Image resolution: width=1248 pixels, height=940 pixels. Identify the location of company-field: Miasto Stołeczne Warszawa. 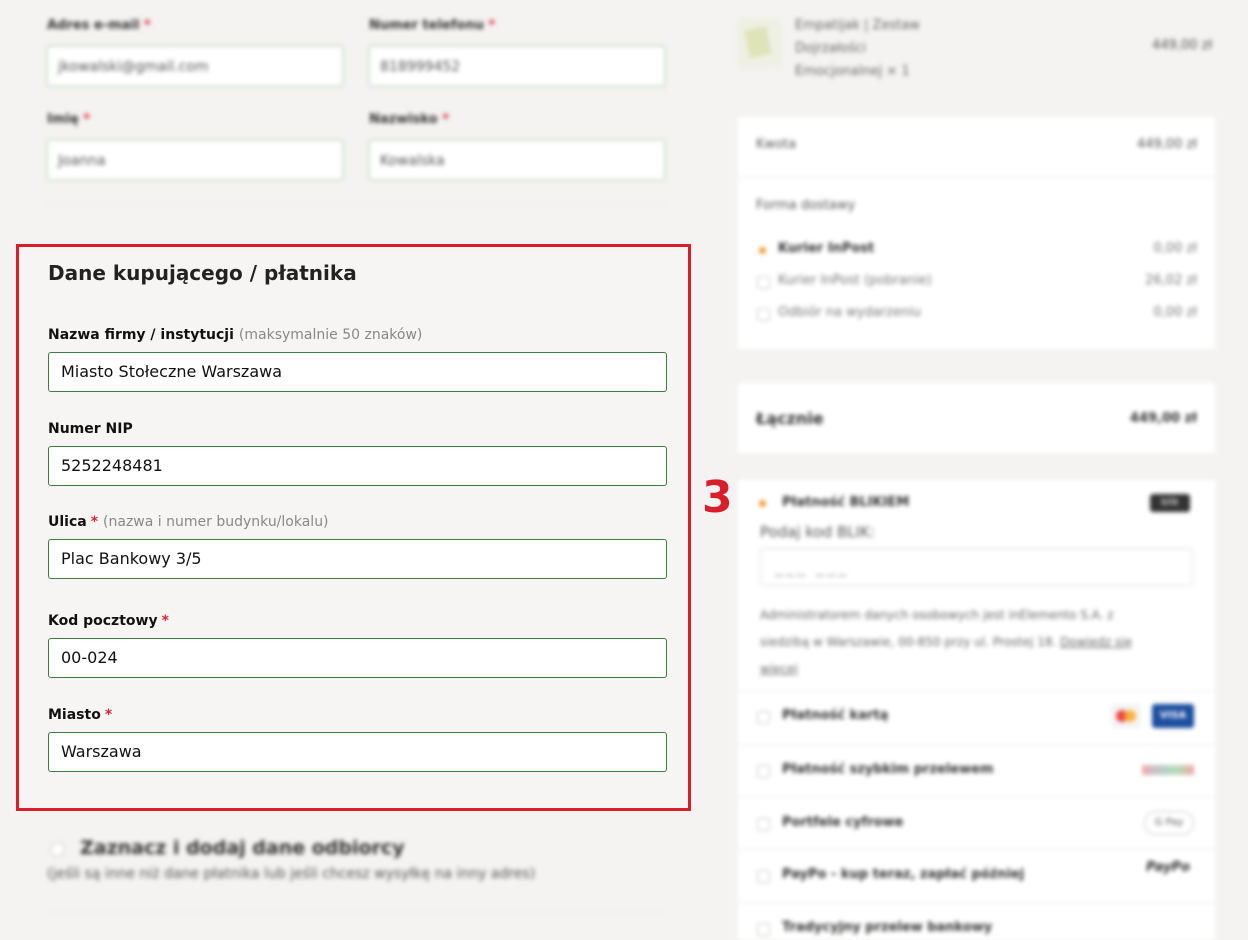
(357, 372).